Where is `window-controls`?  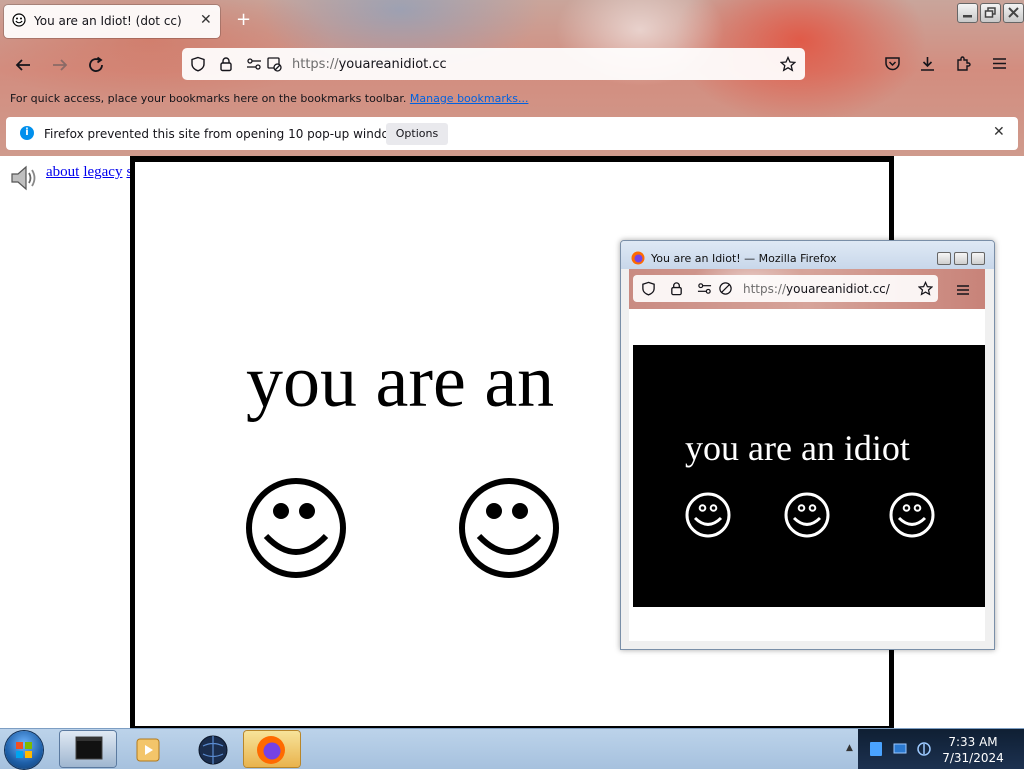 window-controls is located at coordinates (989, 13).